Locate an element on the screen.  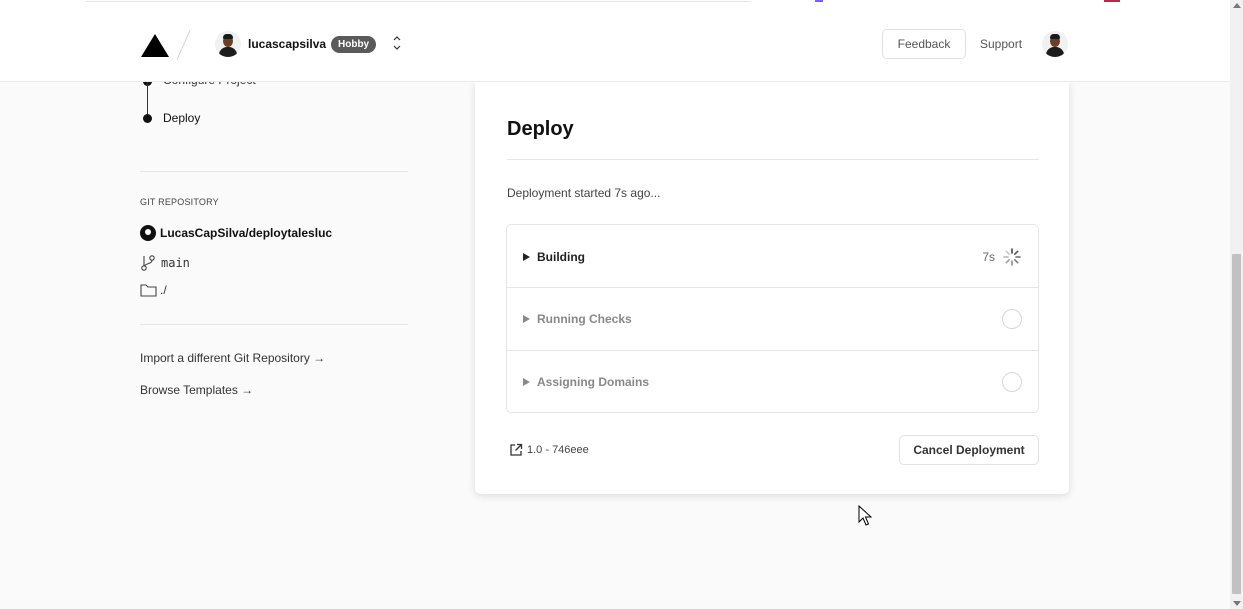
directory-row: ./ is located at coordinates (153, 290).